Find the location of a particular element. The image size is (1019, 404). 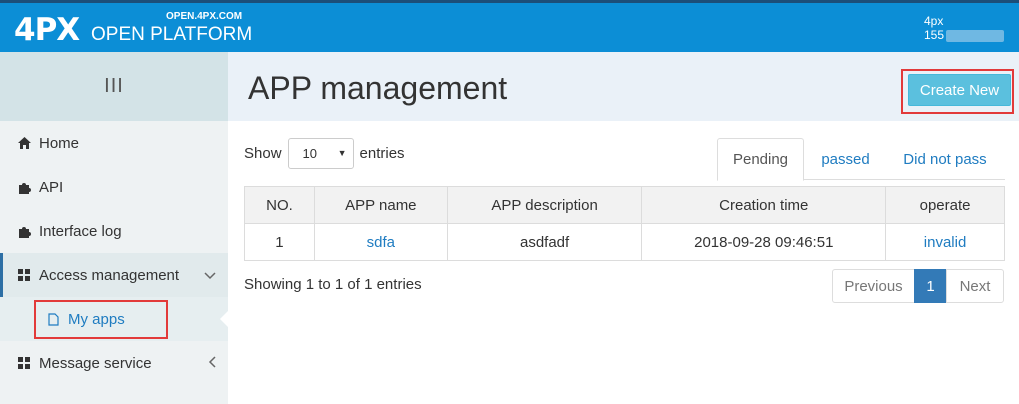

table-info: Showing 1 to 1 of 1 entries is located at coordinates (333, 284).